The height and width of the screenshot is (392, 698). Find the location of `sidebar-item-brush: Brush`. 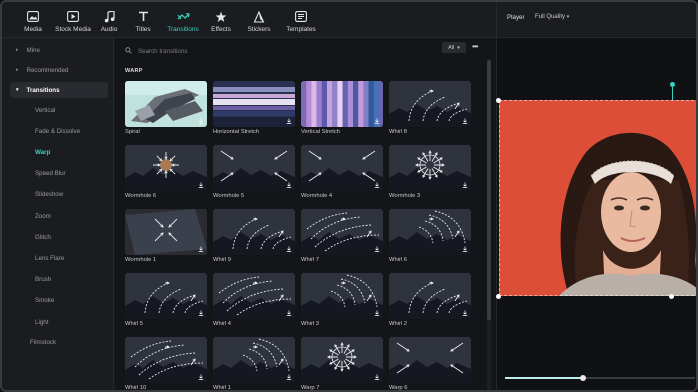

sidebar-item-brush: Brush is located at coordinates (59, 280).